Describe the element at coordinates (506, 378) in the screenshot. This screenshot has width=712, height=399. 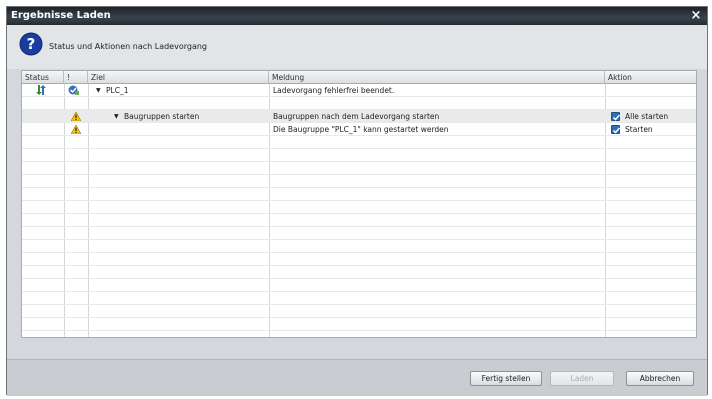
I see `finish-button: Fertig stellen` at that location.